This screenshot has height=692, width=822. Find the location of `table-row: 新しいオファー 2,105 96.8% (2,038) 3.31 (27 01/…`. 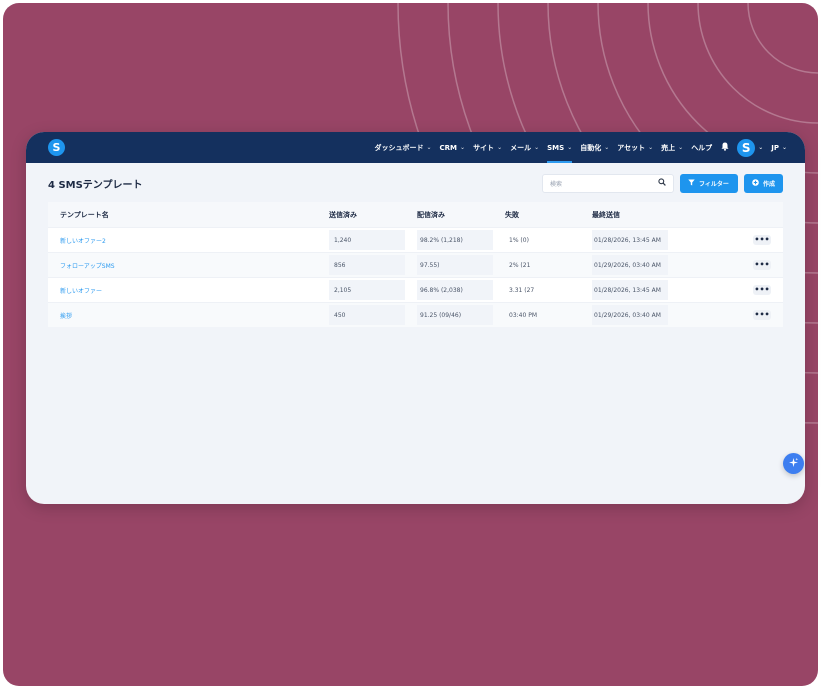

table-row: 新しいオファー 2,105 96.8% (2,038) 3.31 (27 01/… is located at coordinates (415, 289).